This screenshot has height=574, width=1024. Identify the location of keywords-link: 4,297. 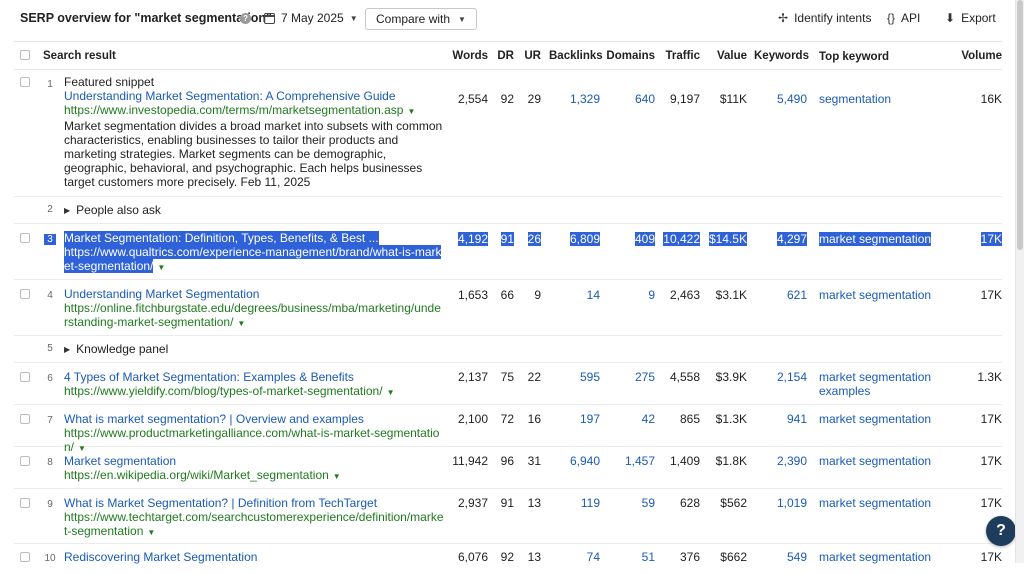
(780, 239).